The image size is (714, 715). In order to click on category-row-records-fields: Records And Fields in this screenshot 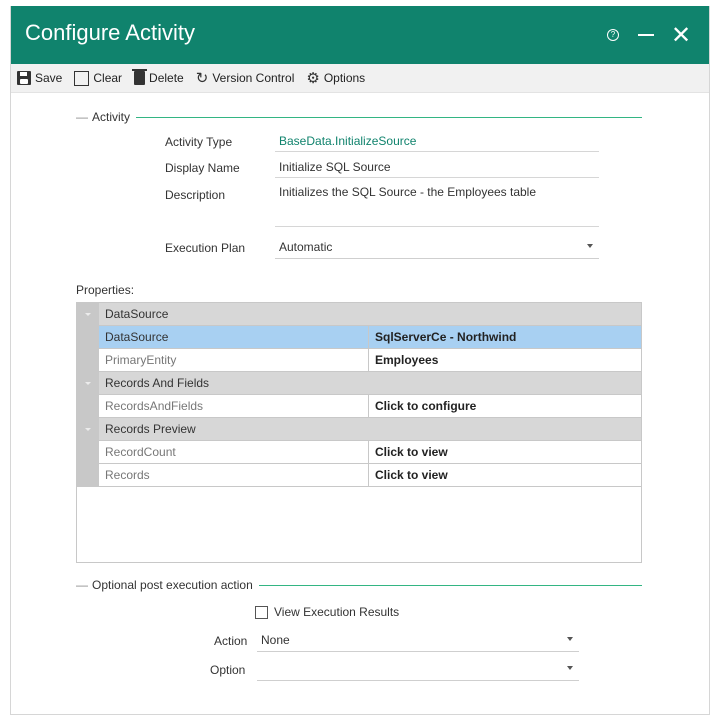, I will do `click(359, 383)`.